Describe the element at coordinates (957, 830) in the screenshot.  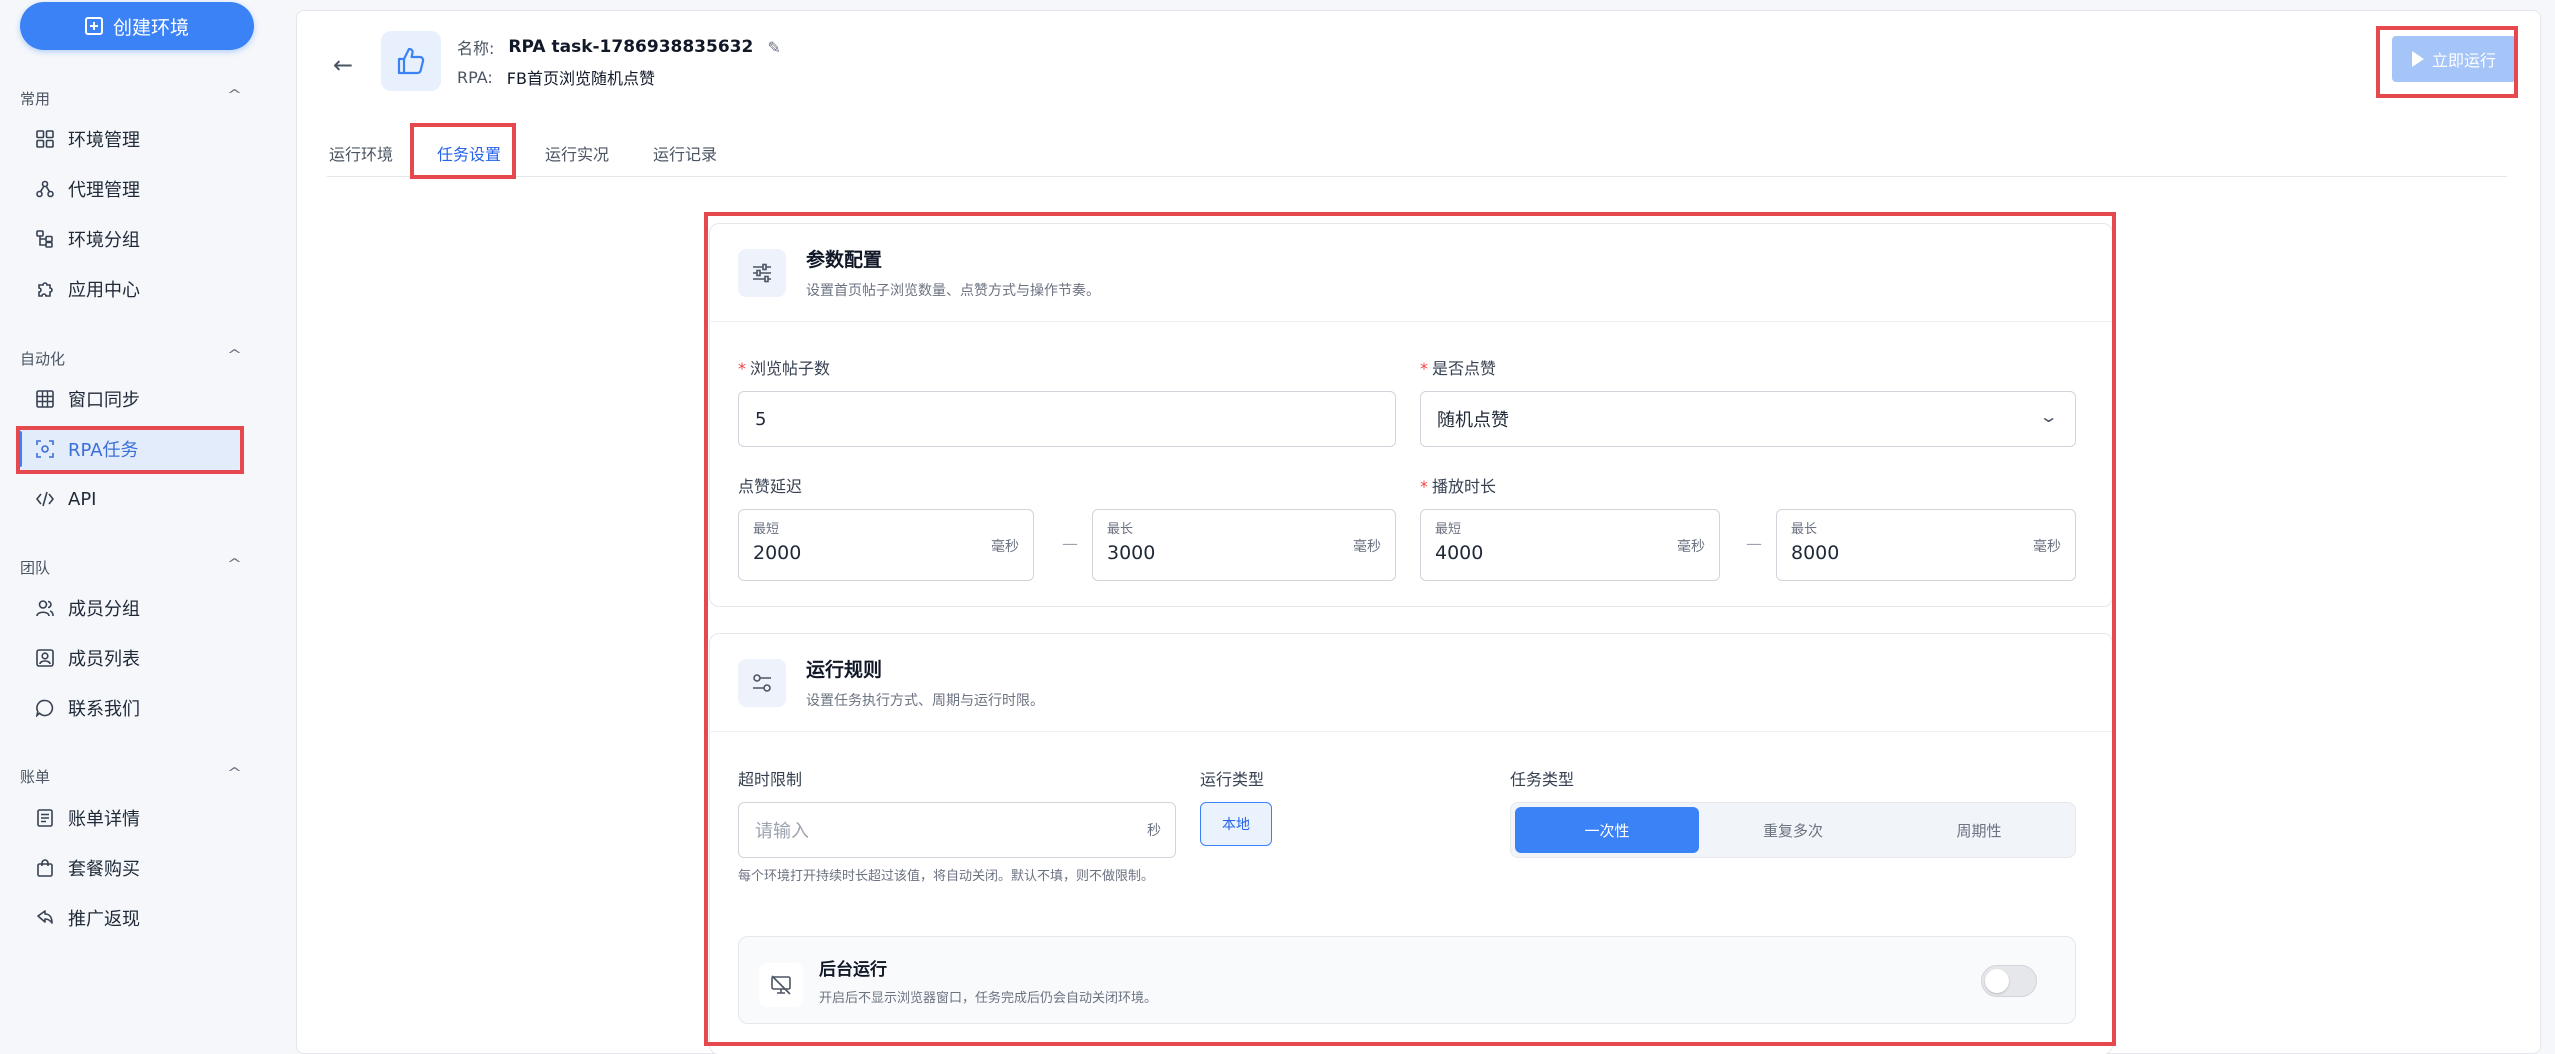
I see `timeout-input: 请输入 秒` at that location.